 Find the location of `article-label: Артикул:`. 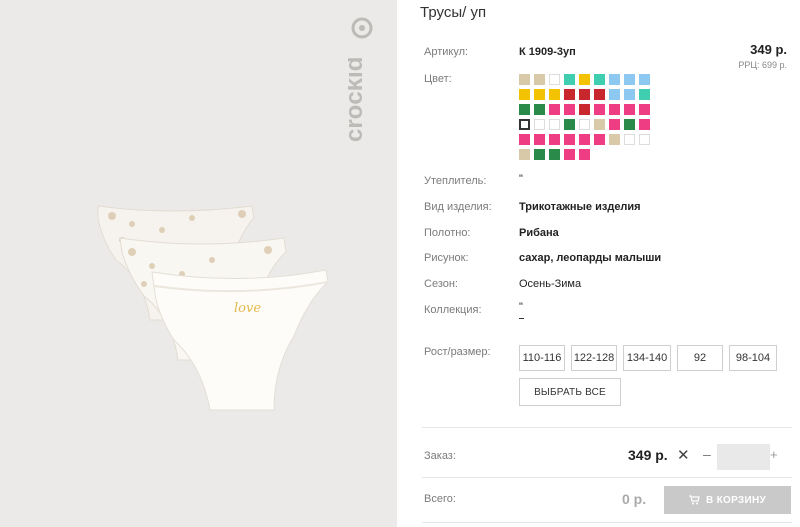

article-label: Артикул: is located at coordinates (446, 52).